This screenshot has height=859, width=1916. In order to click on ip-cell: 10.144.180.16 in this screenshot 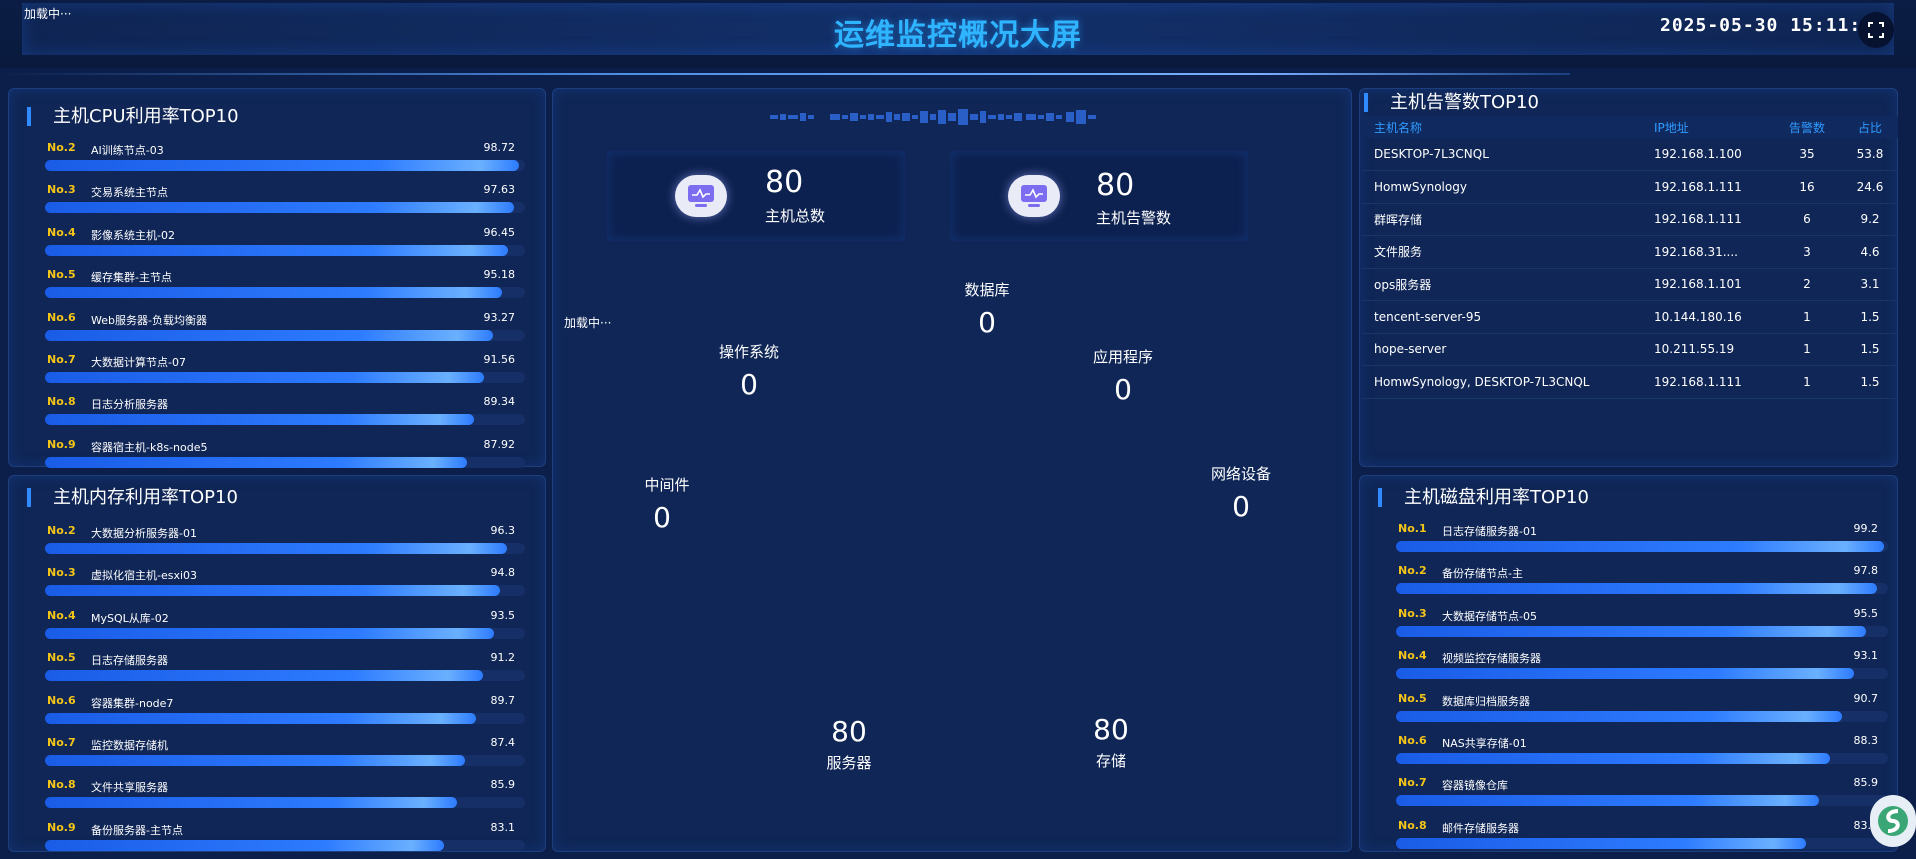, I will do `click(1713, 317)`.